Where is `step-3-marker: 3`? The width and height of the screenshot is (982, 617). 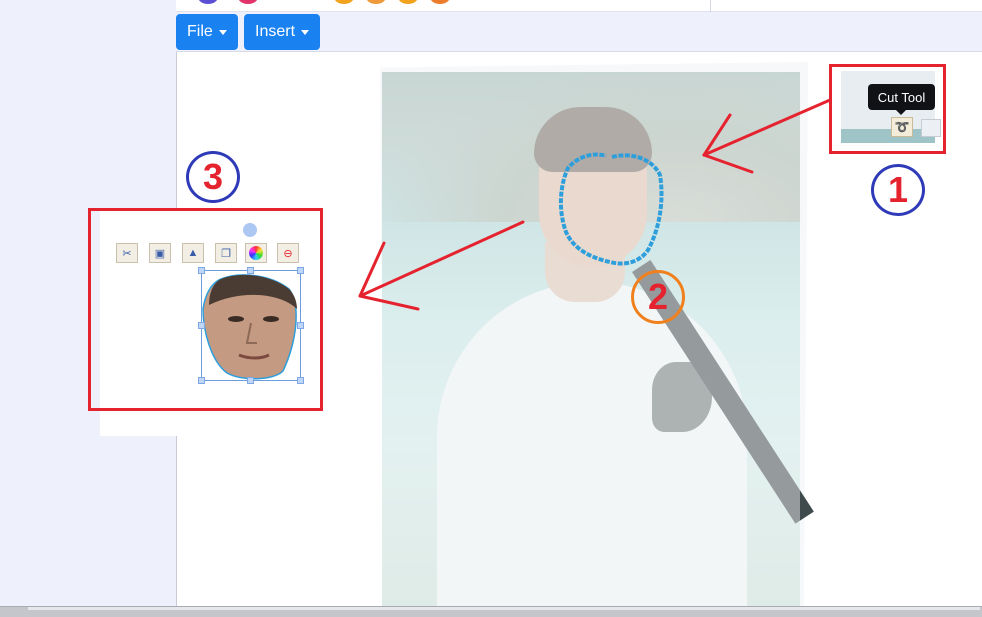
step-3-marker: 3 is located at coordinates (213, 177).